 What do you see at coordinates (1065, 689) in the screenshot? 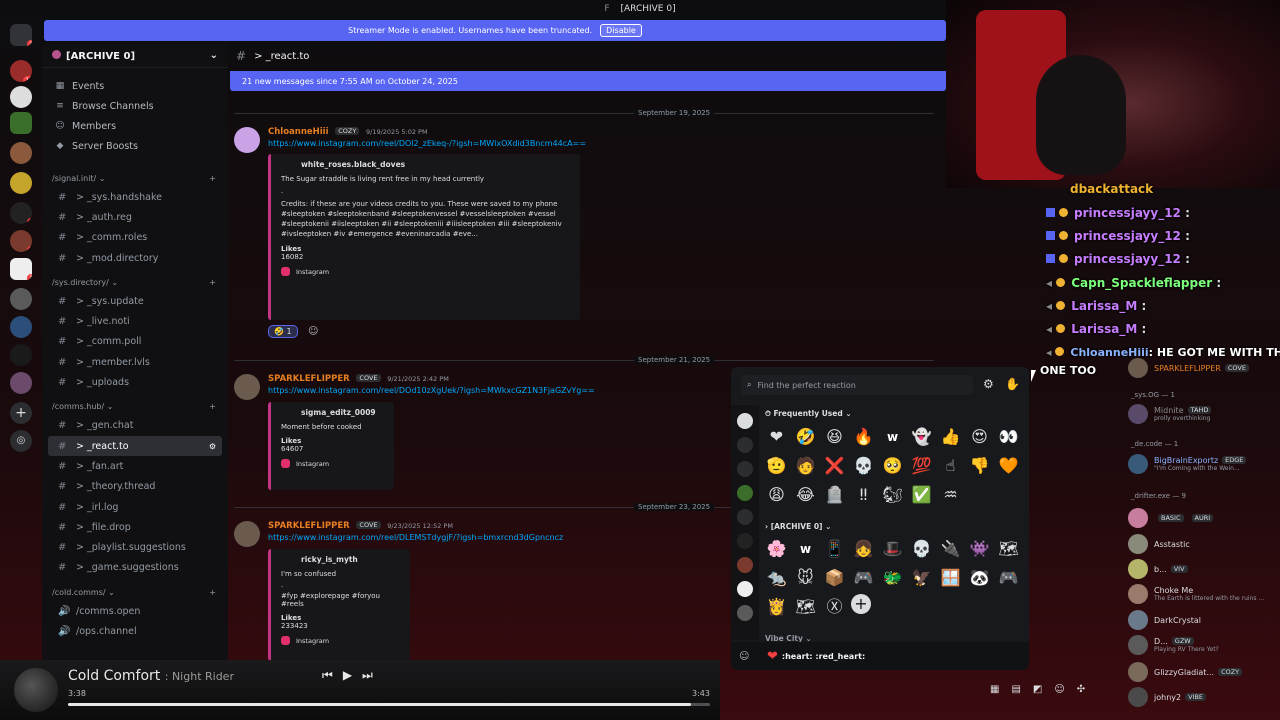
I see `emoji-icon: ☺` at bounding box center [1065, 689].